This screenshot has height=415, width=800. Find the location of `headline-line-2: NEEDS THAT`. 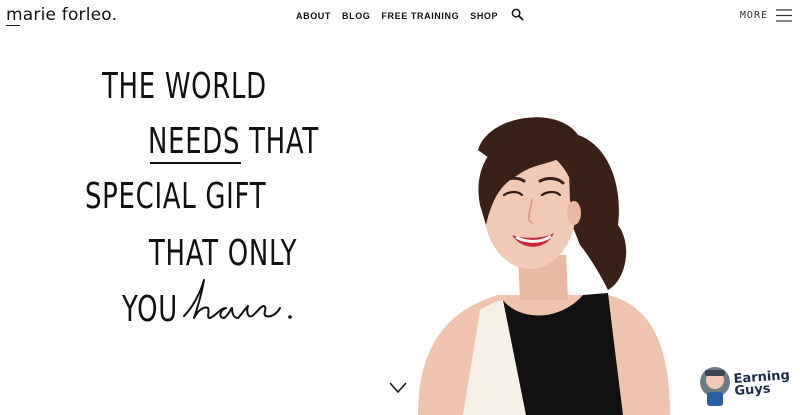

headline-line-2: NEEDS THAT is located at coordinates (233, 141).